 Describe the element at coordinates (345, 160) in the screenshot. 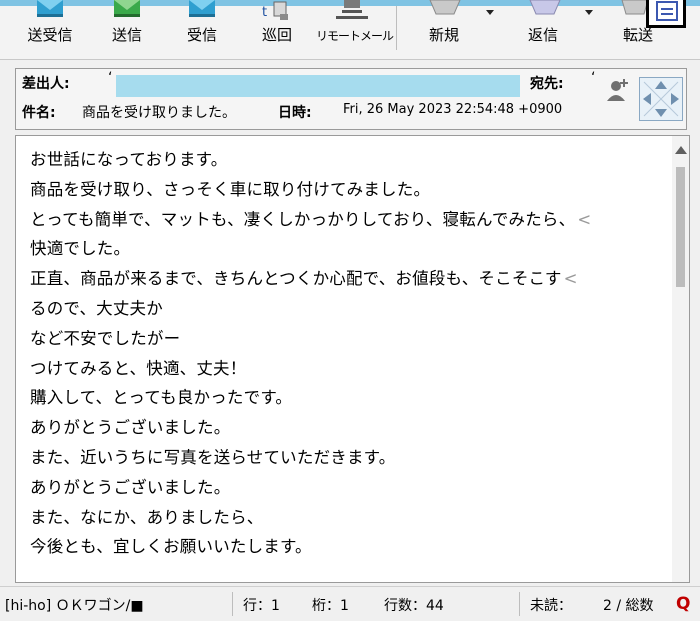

I see `body-line: お世話になっております。` at that location.